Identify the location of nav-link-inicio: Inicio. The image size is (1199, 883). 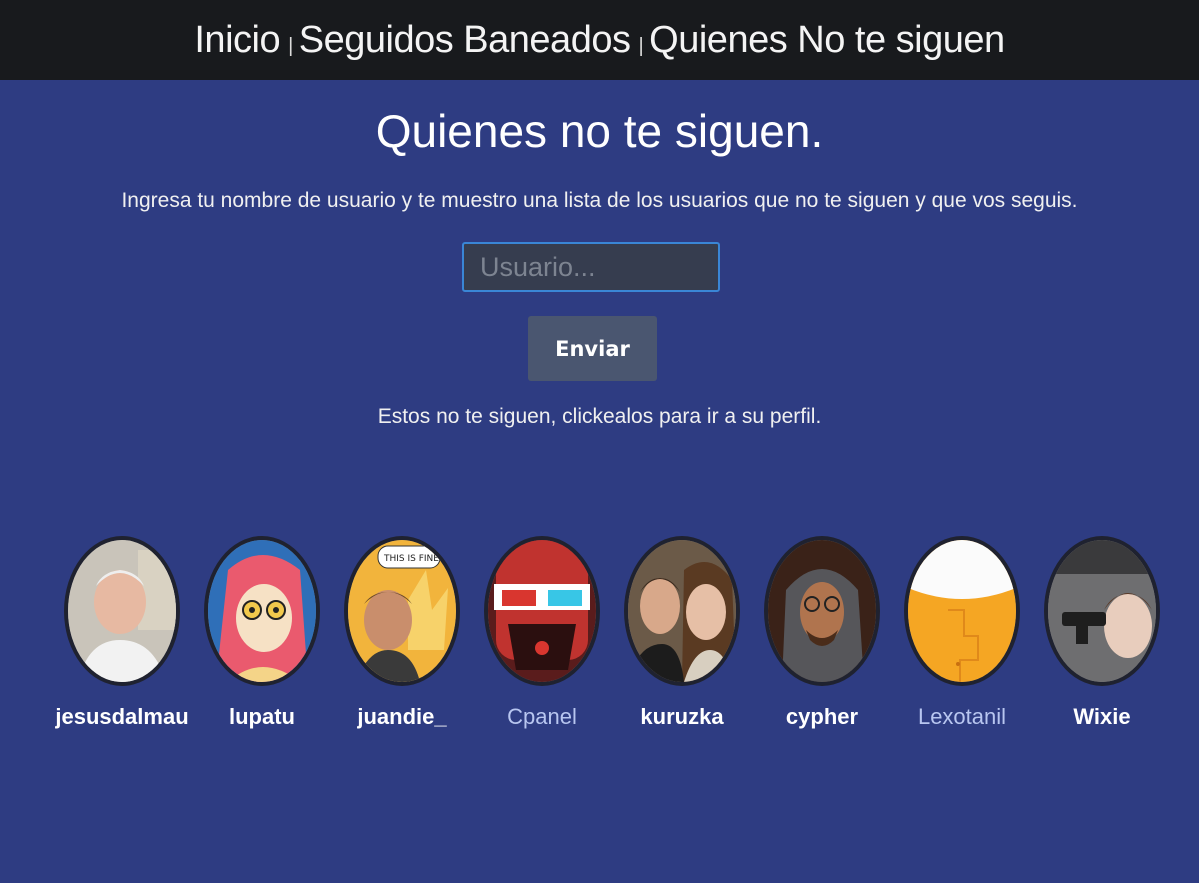
(237, 40).